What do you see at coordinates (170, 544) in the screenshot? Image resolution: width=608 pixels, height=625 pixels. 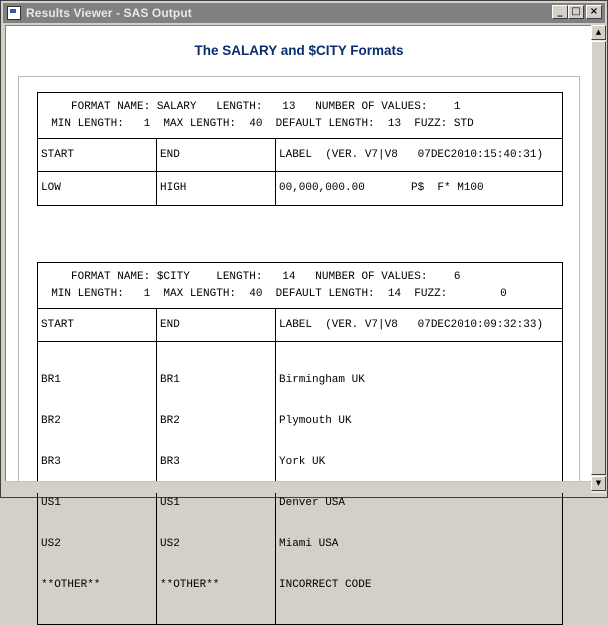 I see `cell-end: US2` at bounding box center [170, 544].